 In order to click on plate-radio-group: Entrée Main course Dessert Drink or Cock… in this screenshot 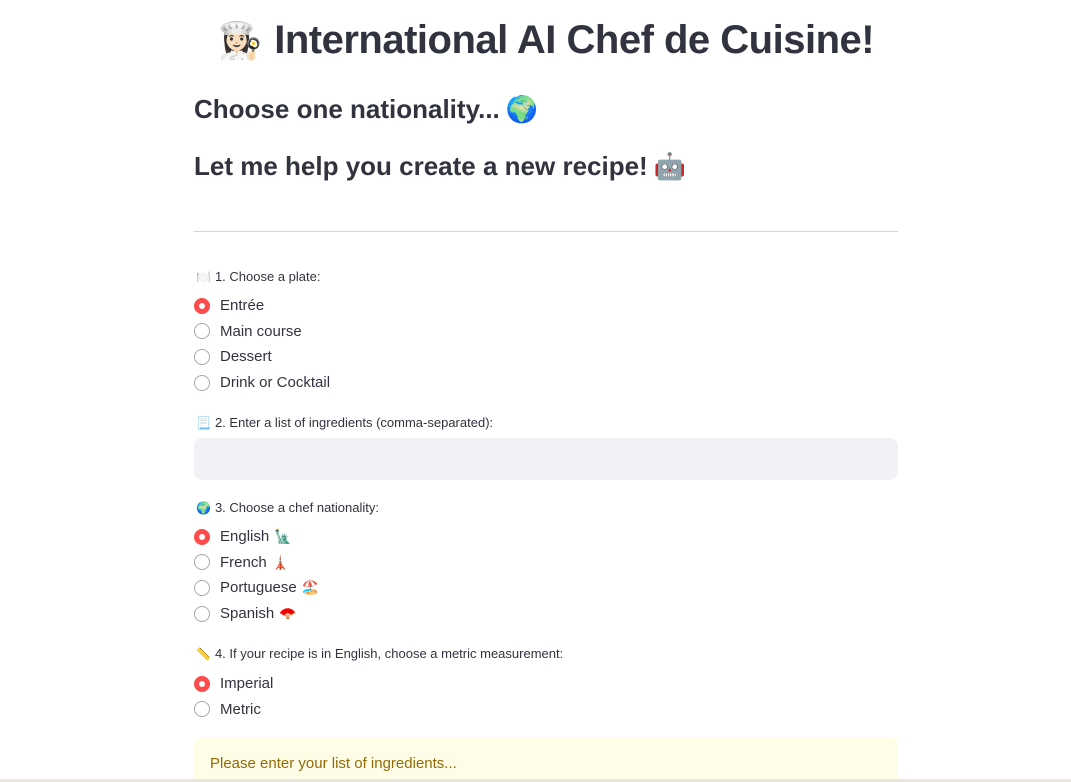, I will do `click(262, 344)`.